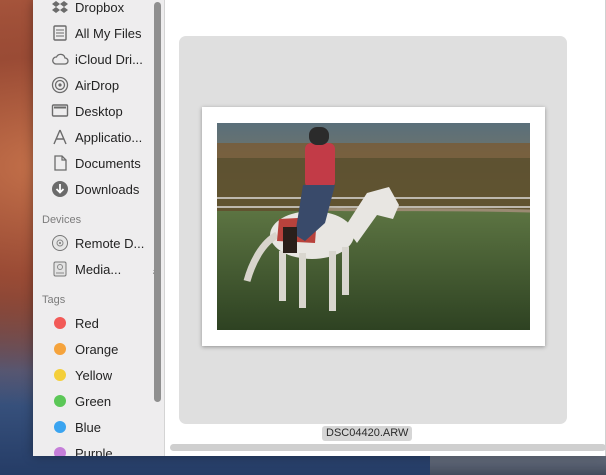 The image size is (606, 475). I want to click on sidebar-item-airdrop: AirDrop, so click(84, 85).